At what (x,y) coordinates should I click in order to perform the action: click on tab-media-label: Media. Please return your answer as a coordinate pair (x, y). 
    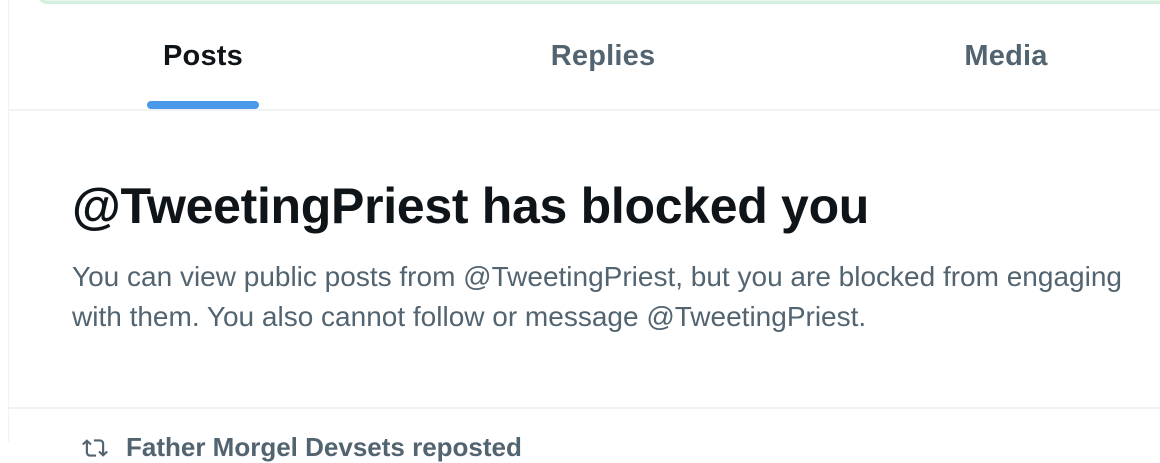
    Looking at the image, I should click on (1006, 56).